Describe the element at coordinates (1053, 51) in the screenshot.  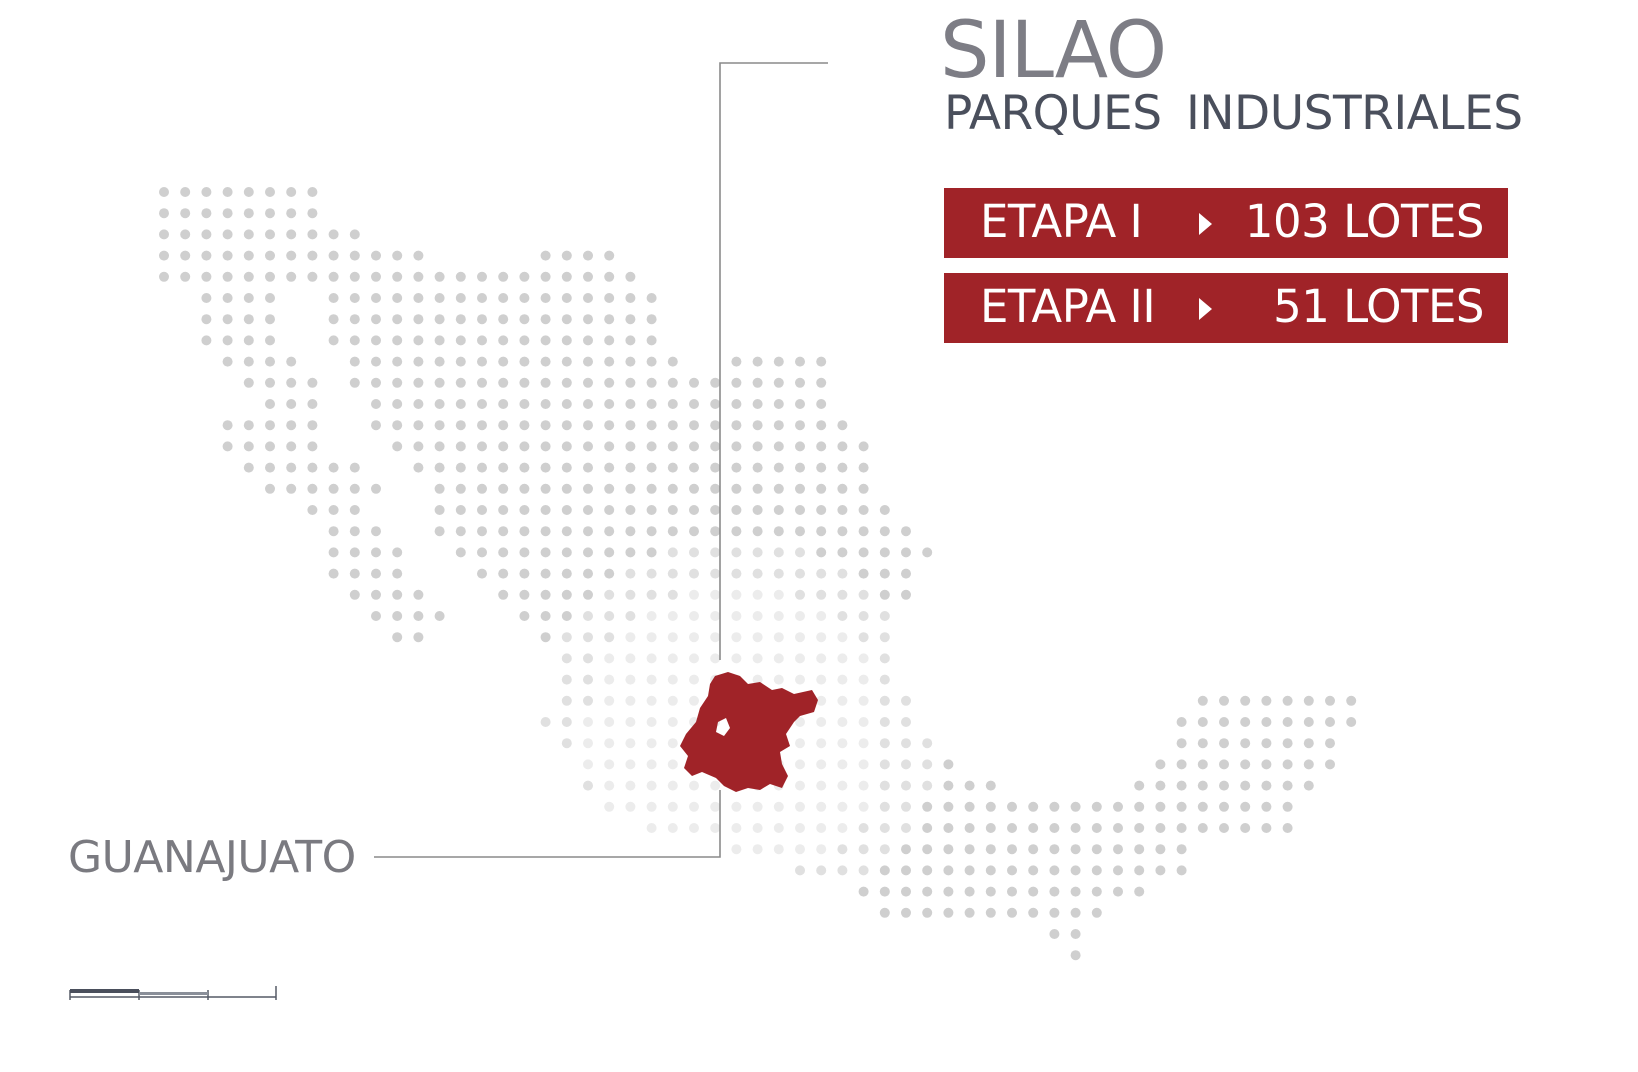
I see `city-title: SILAO` at that location.